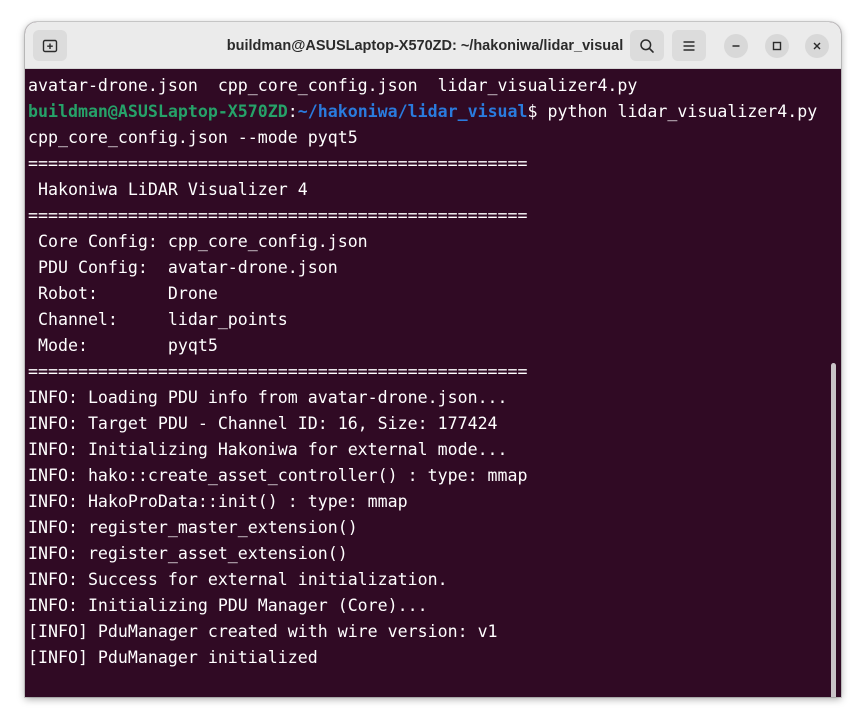 Image resolution: width=866 pixels, height=725 pixels. Describe the element at coordinates (677, 111) in the screenshot. I see `prompt-command: python lidar_visualizer4.py` at that location.